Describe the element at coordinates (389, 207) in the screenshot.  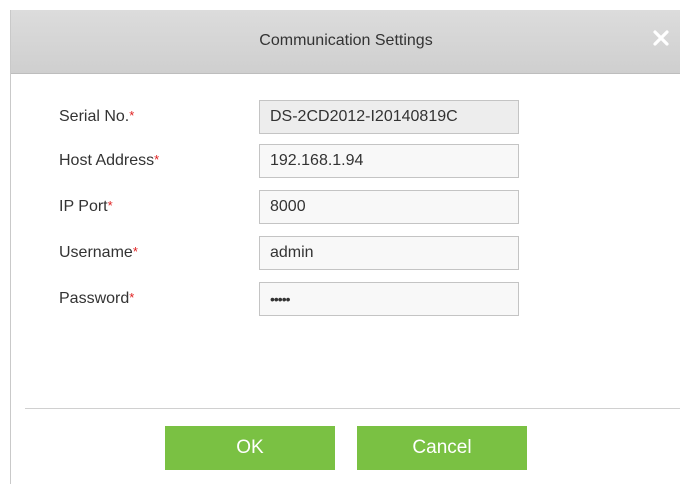
I see `ip-port-field` at that location.